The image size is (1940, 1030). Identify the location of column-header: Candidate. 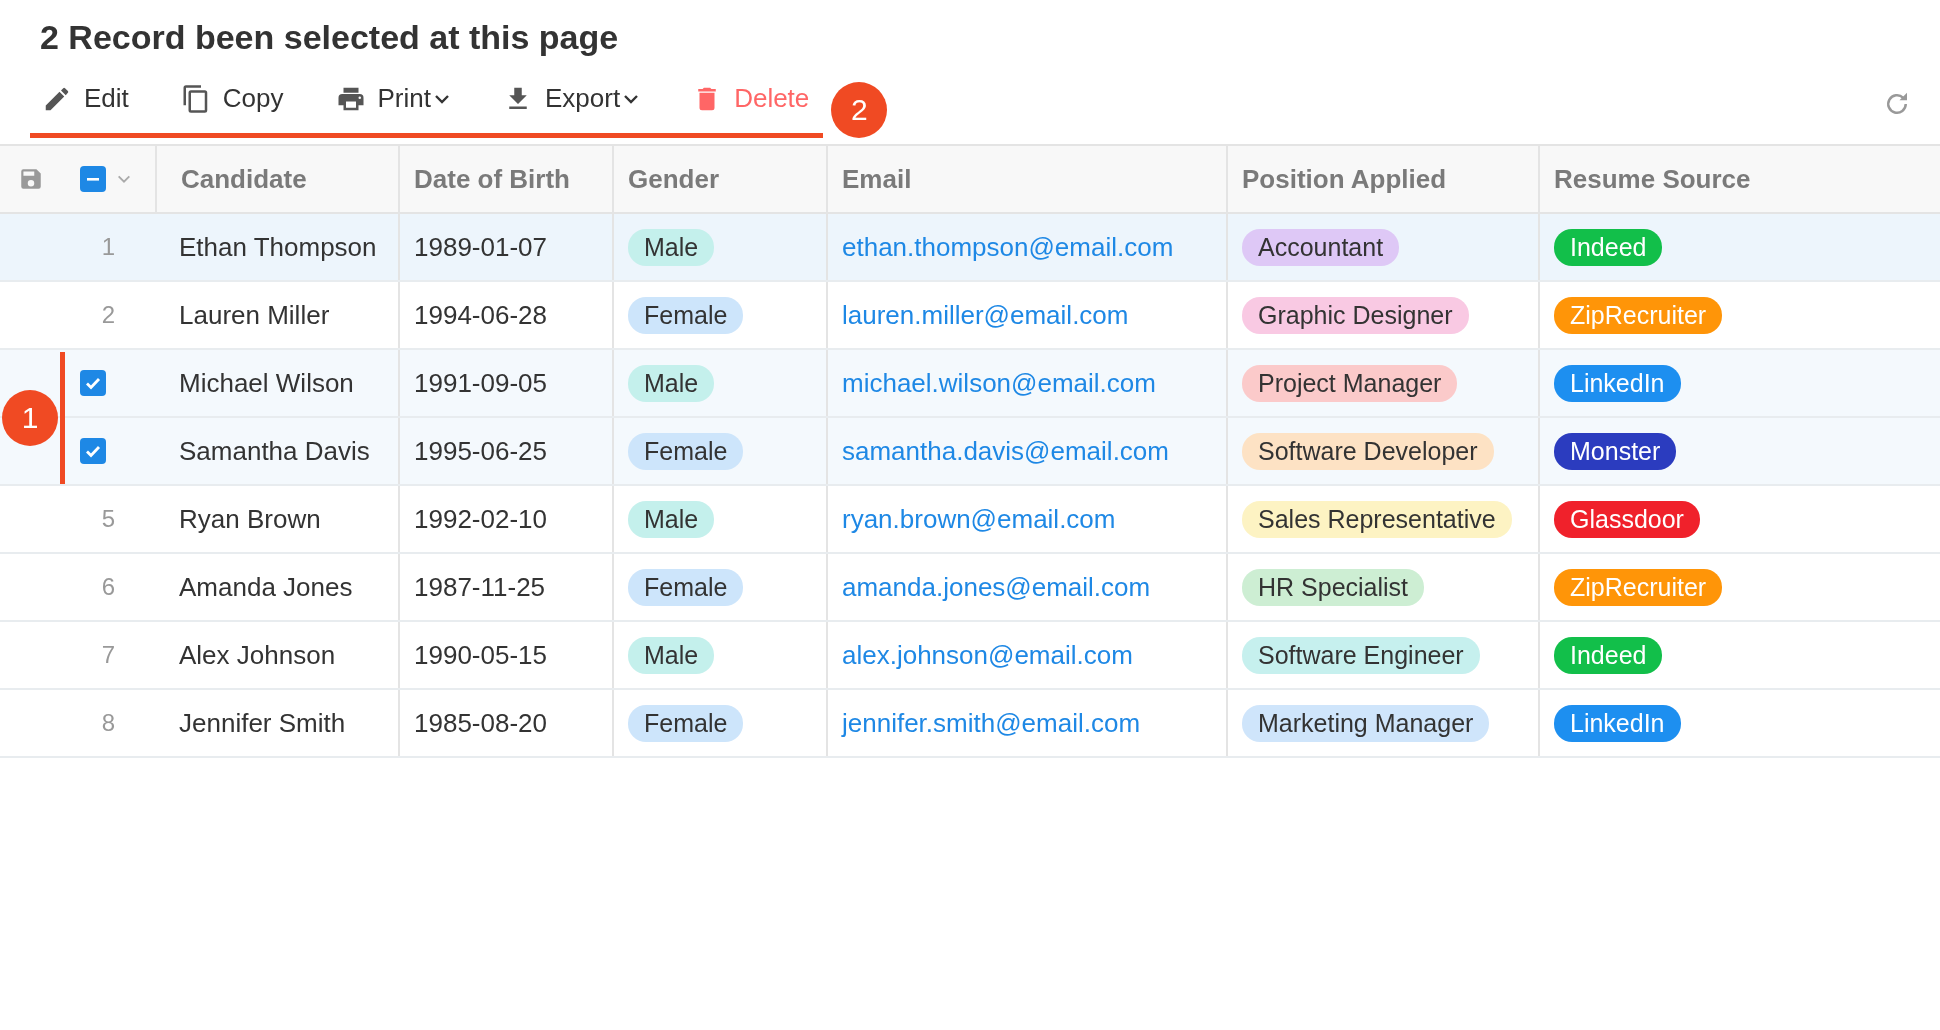
(276, 179).